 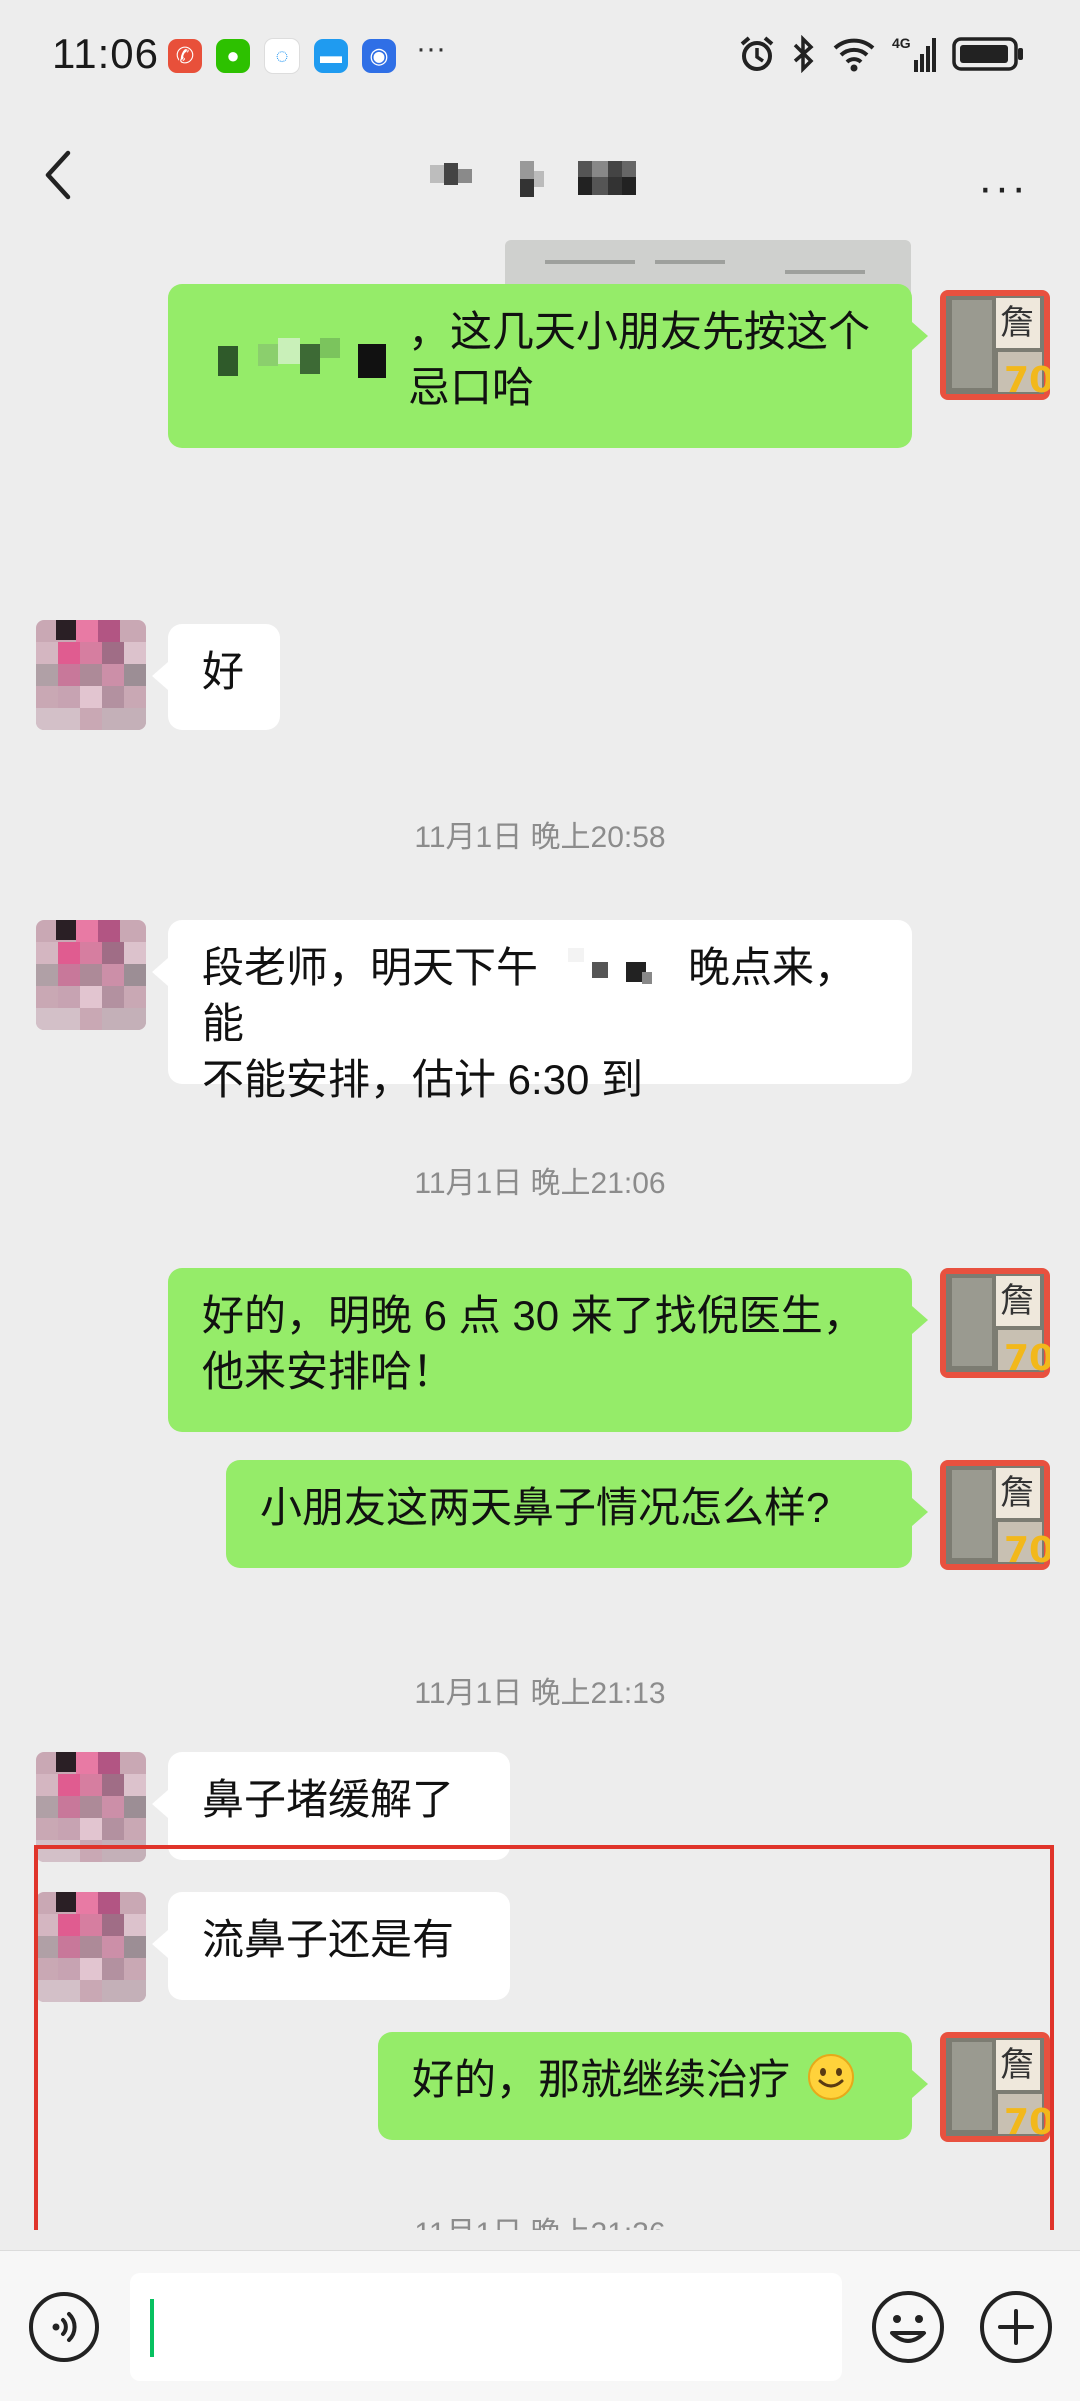 What do you see at coordinates (328, 1371) in the screenshot?
I see `message-line: 他来安排哈！` at bounding box center [328, 1371].